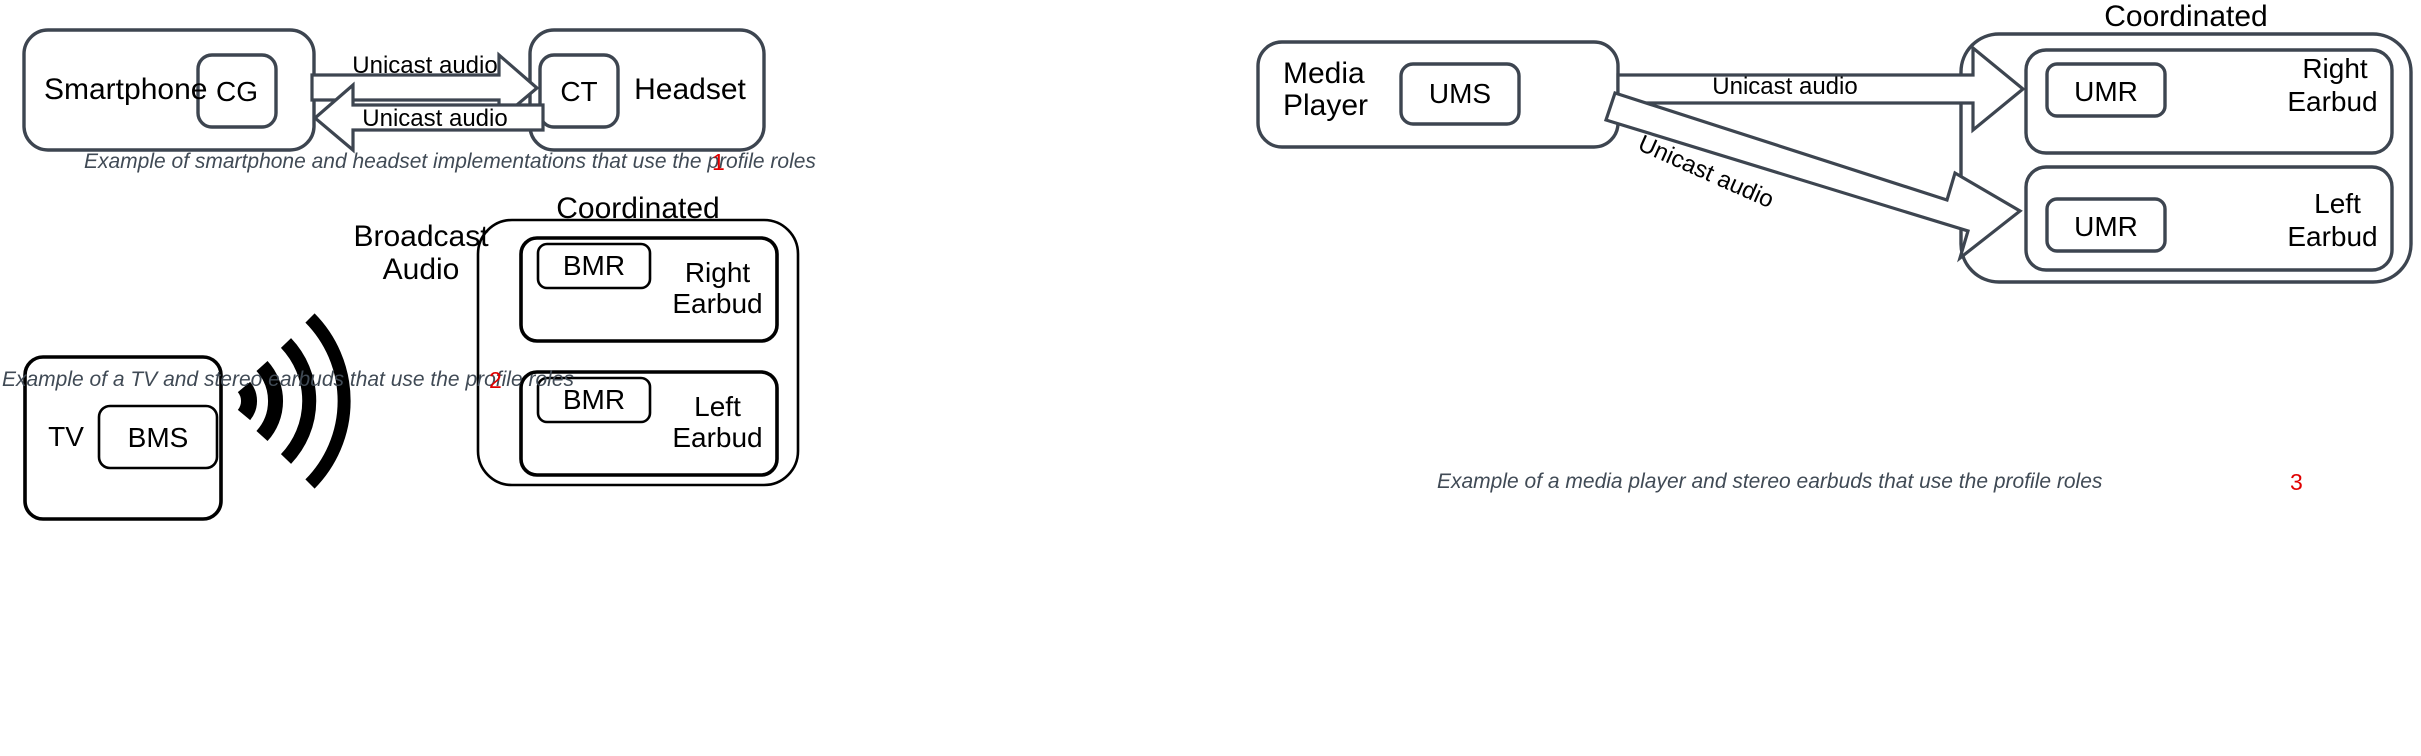  Describe the element at coordinates (2296, 482) in the screenshot. I see `panel3-caption-number: 3` at that location.